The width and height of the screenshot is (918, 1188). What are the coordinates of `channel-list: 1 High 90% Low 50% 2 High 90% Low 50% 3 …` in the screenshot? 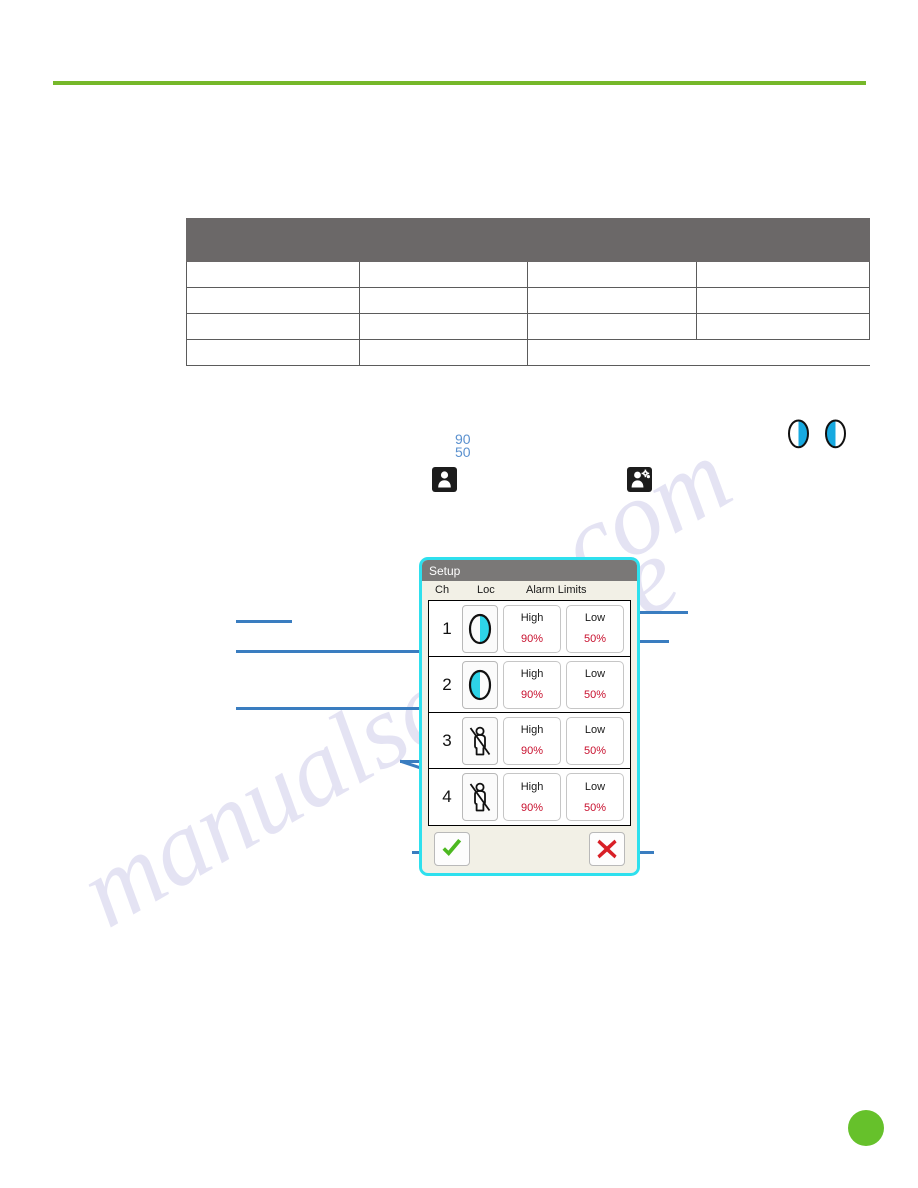 It's located at (529, 713).